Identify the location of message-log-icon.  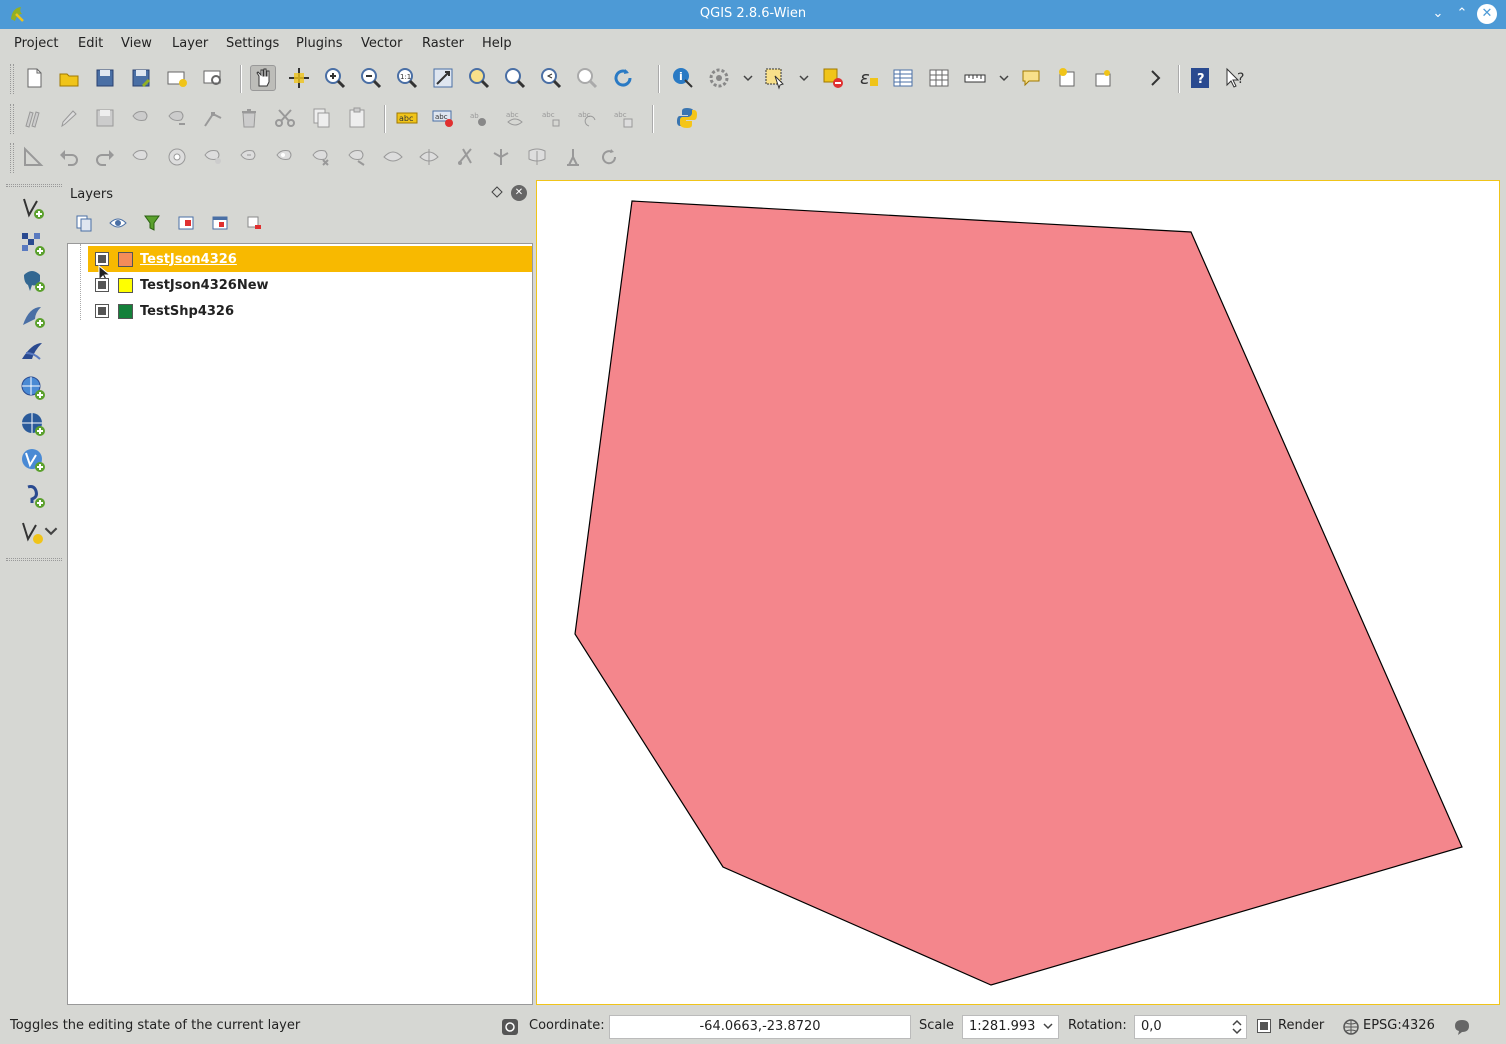
(1462, 1027).